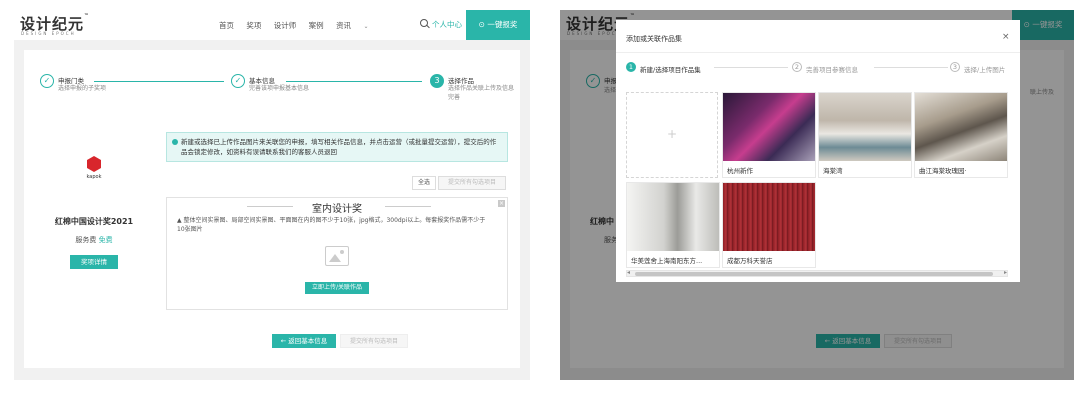  I want to click on award-fee: 服务费 免费, so click(94, 240).